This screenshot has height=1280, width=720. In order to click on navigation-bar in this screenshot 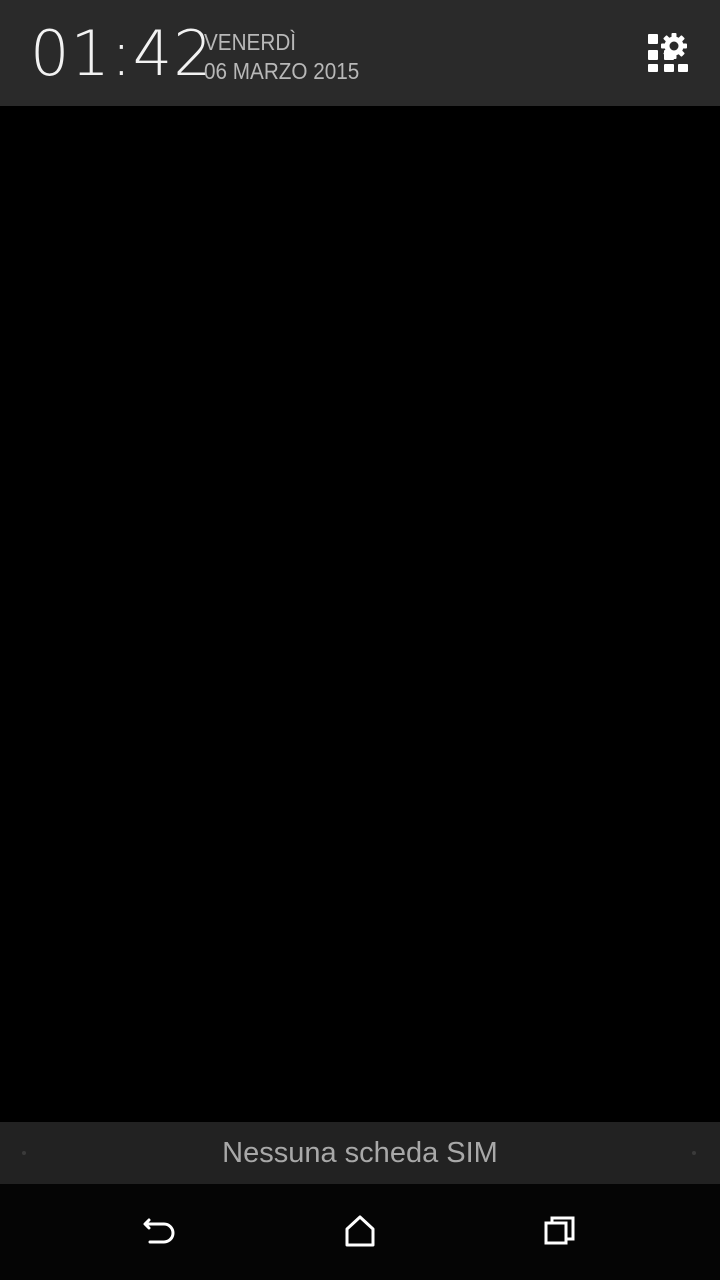, I will do `click(360, 1232)`.